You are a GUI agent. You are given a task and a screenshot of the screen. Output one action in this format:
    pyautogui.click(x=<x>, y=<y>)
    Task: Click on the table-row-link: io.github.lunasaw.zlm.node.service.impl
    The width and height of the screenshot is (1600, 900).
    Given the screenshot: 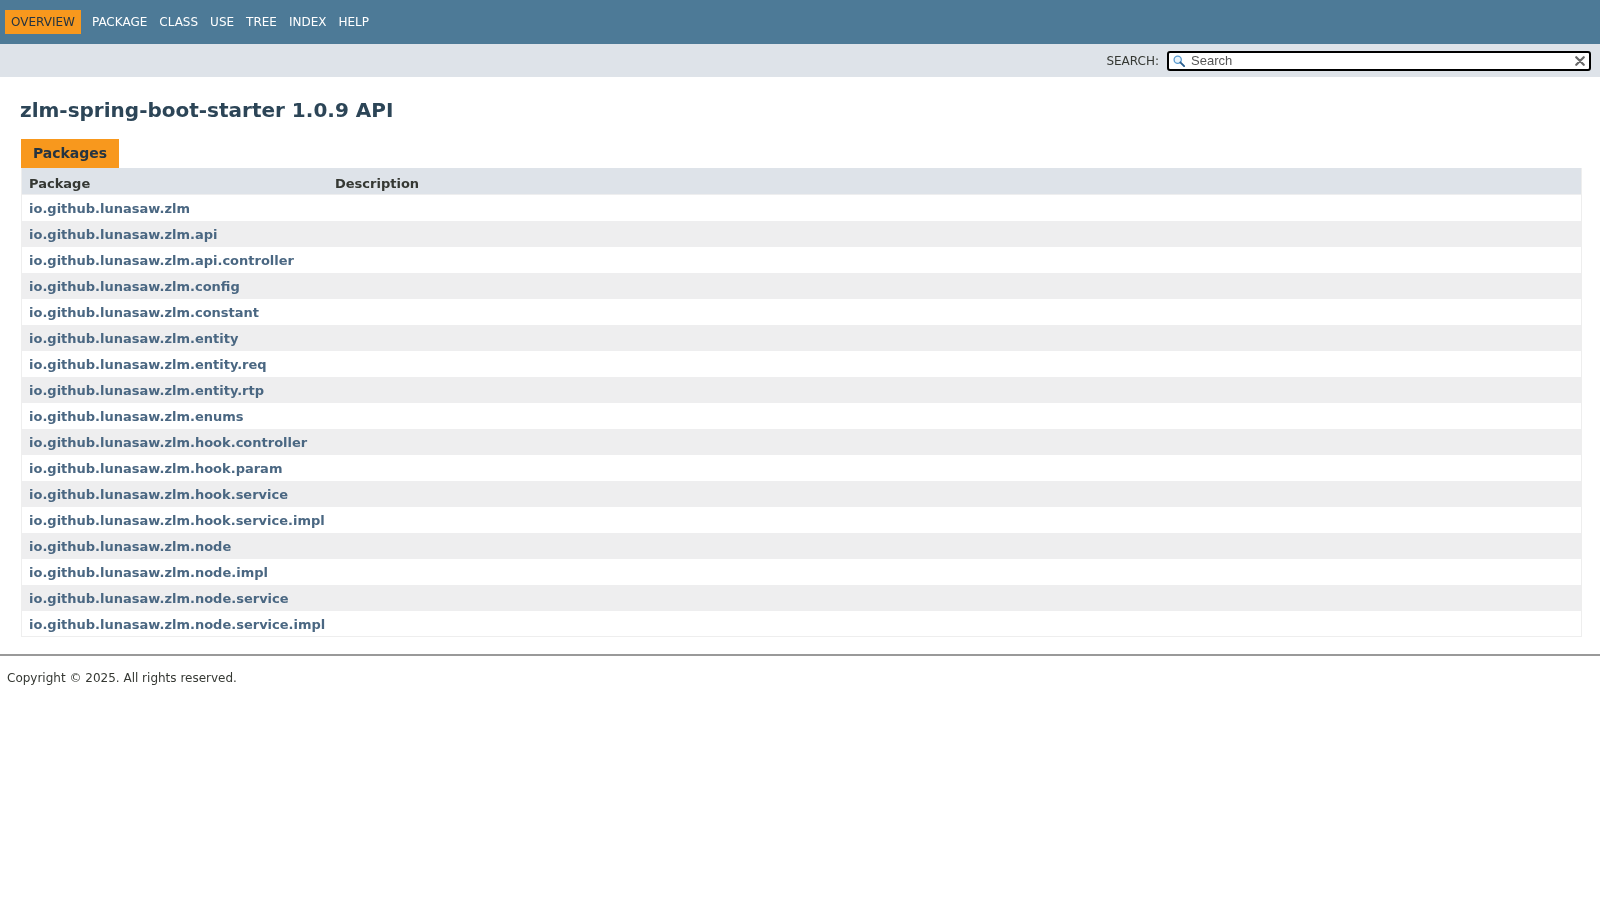 What is the action you would take?
    pyautogui.click(x=177, y=624)
    